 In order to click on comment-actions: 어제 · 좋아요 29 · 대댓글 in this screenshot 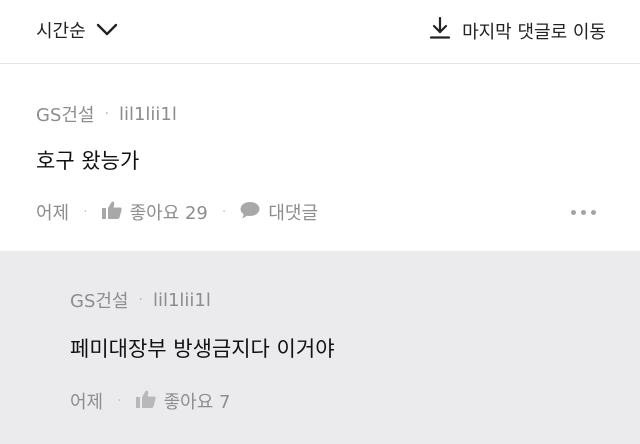, I will do `click(177, 212)`.